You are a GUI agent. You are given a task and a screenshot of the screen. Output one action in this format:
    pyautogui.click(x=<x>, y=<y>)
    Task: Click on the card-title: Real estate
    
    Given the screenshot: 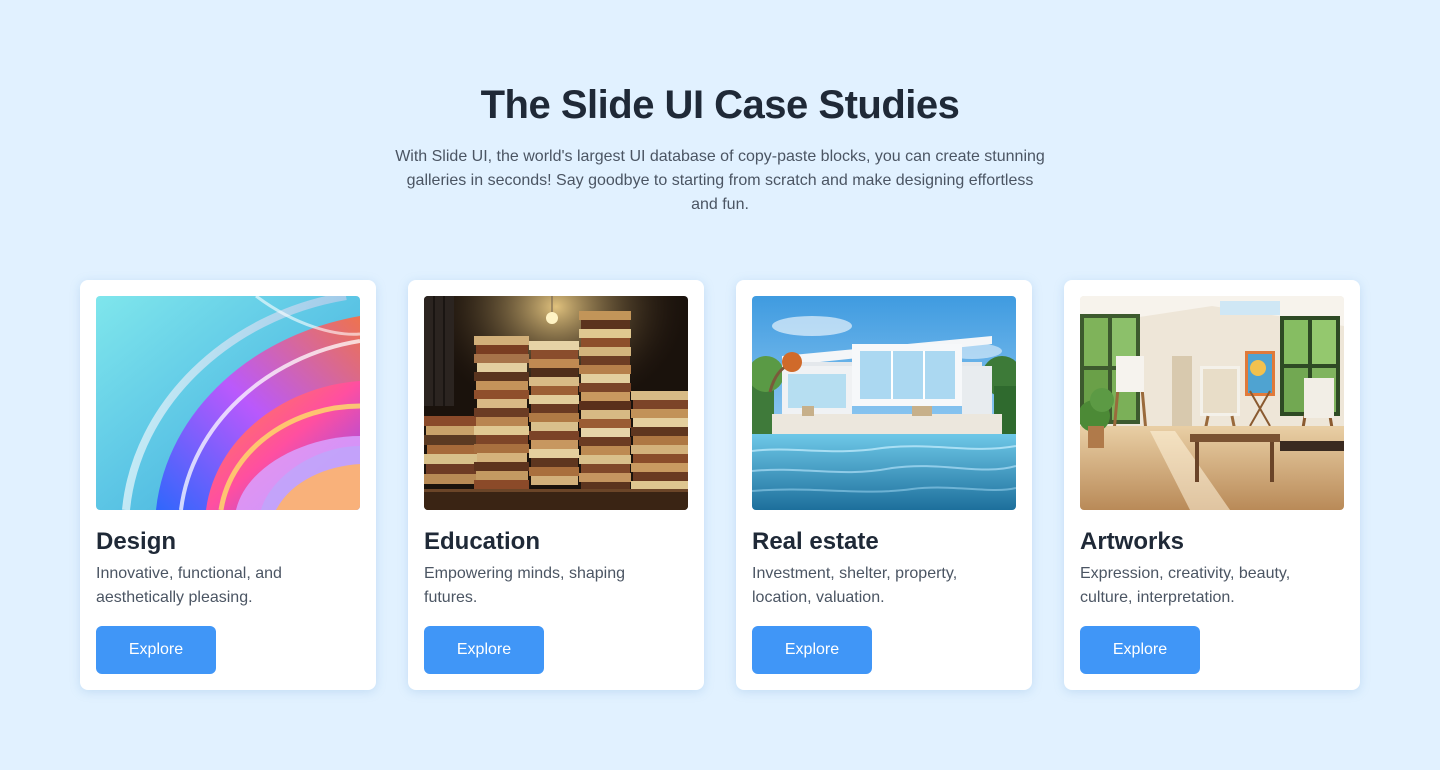 What is the action you would take?
    pyautogui.click(x=815, y=541)
    